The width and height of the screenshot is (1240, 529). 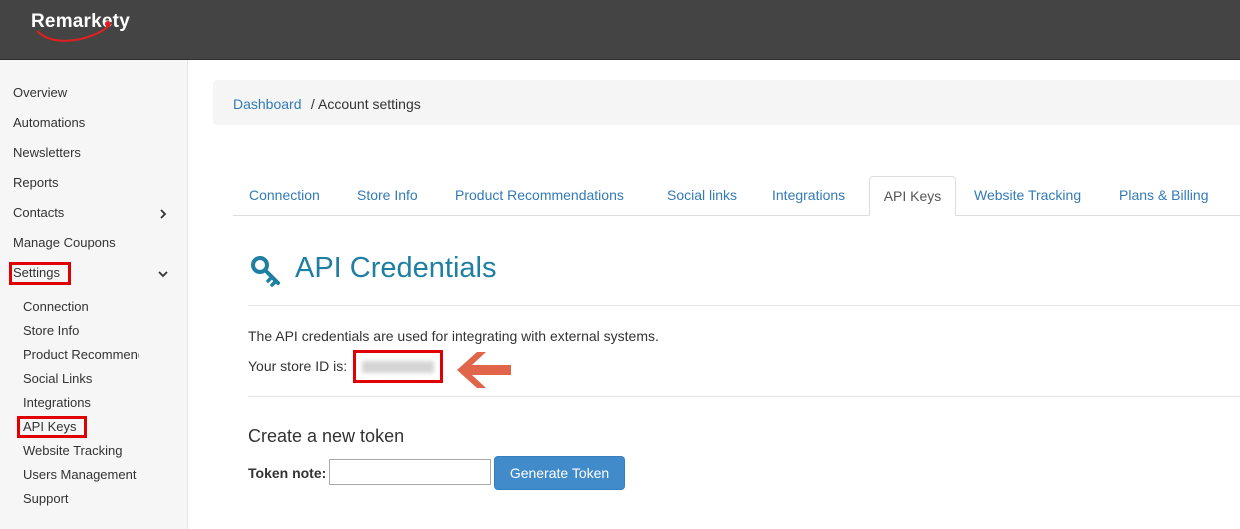 I want to click on sidebar-subitem-website-tracking: Website Tracking, so click(x=81, y=450).